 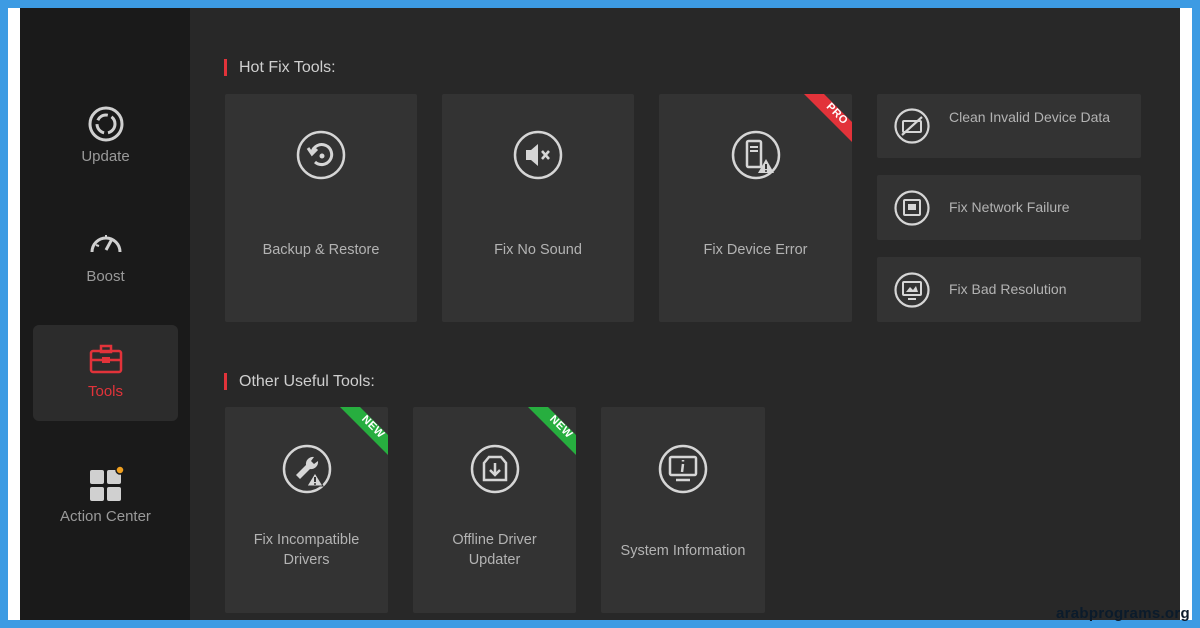 I want to click on restore-icon, so click(x=321, y=155).